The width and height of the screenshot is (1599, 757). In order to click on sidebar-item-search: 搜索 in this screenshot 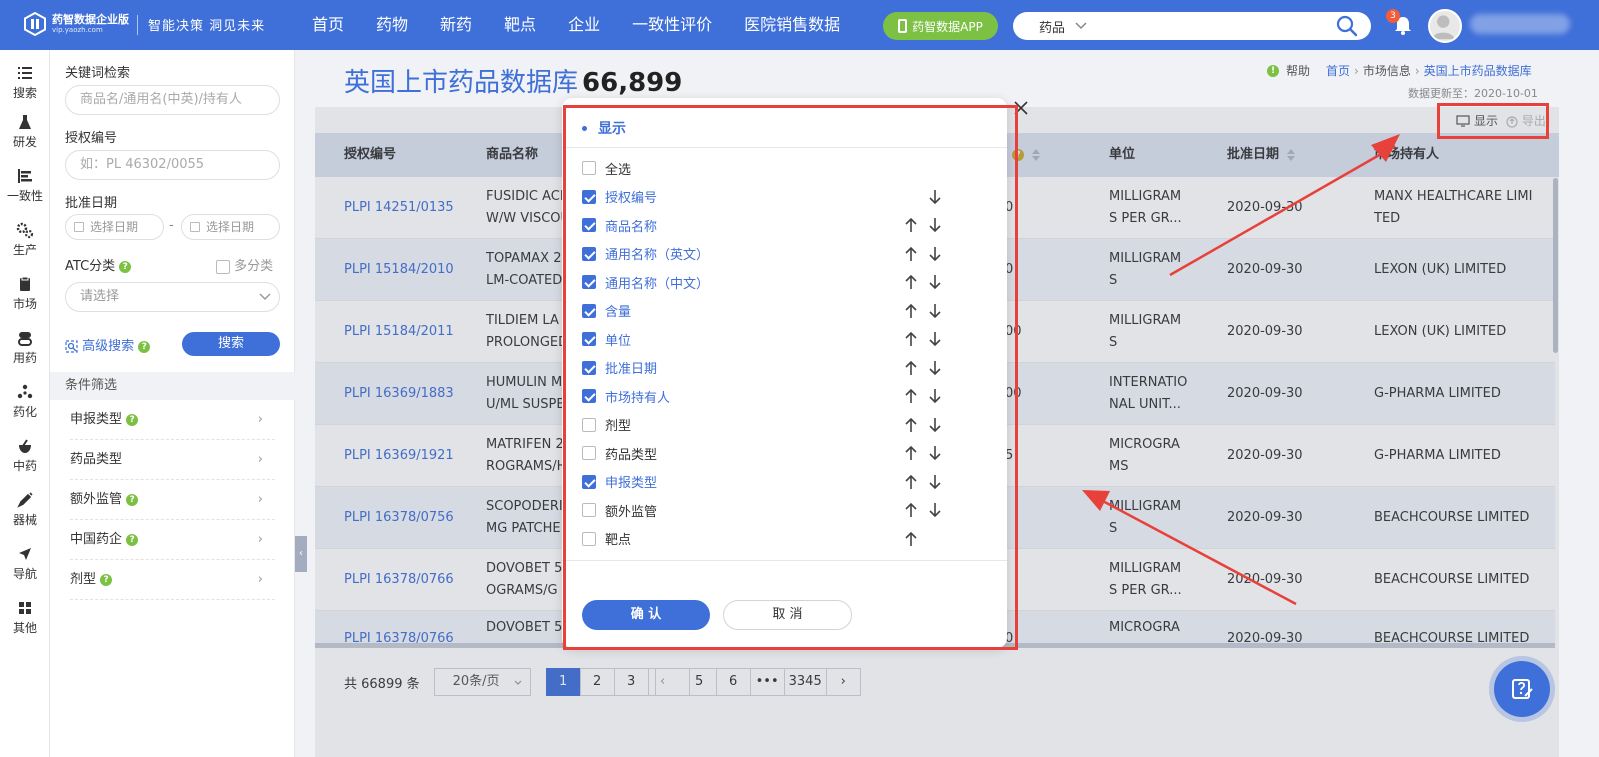, I will do `click(25, 83)`.